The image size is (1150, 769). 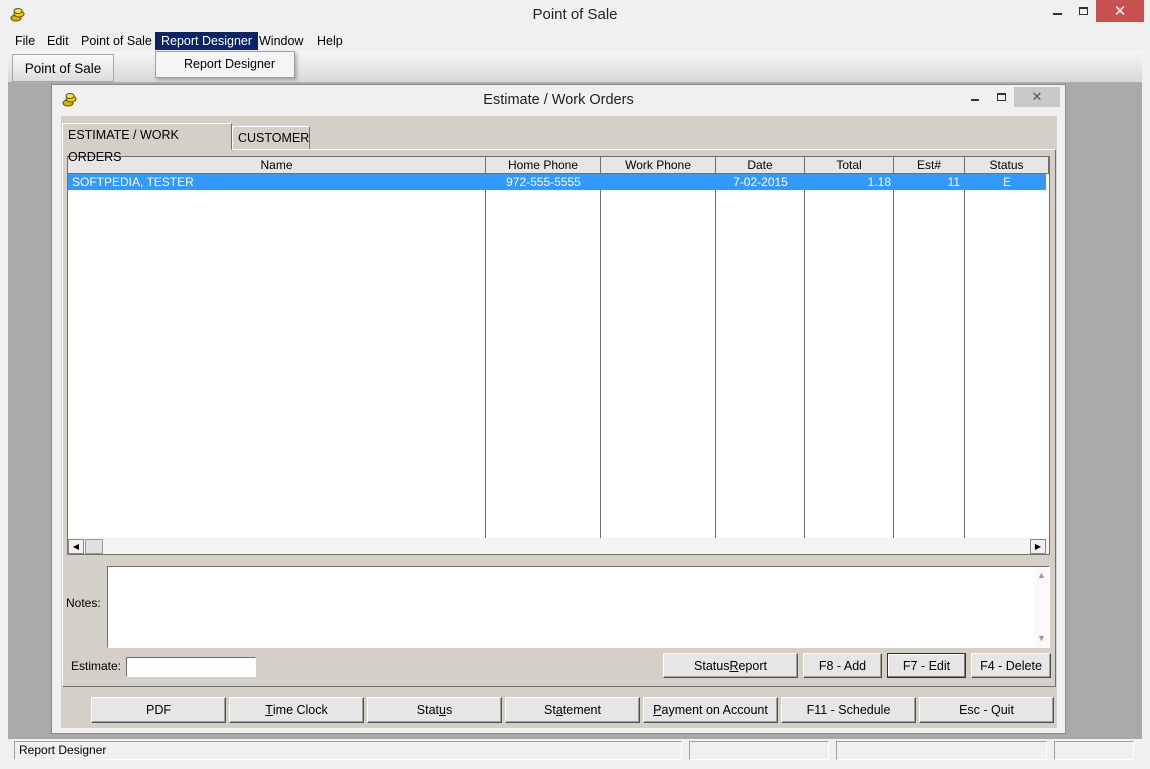 What do you see at coordinates (581, 710) in the screenshot?
I see `label-part: tement` at bounding box center [581, 710].